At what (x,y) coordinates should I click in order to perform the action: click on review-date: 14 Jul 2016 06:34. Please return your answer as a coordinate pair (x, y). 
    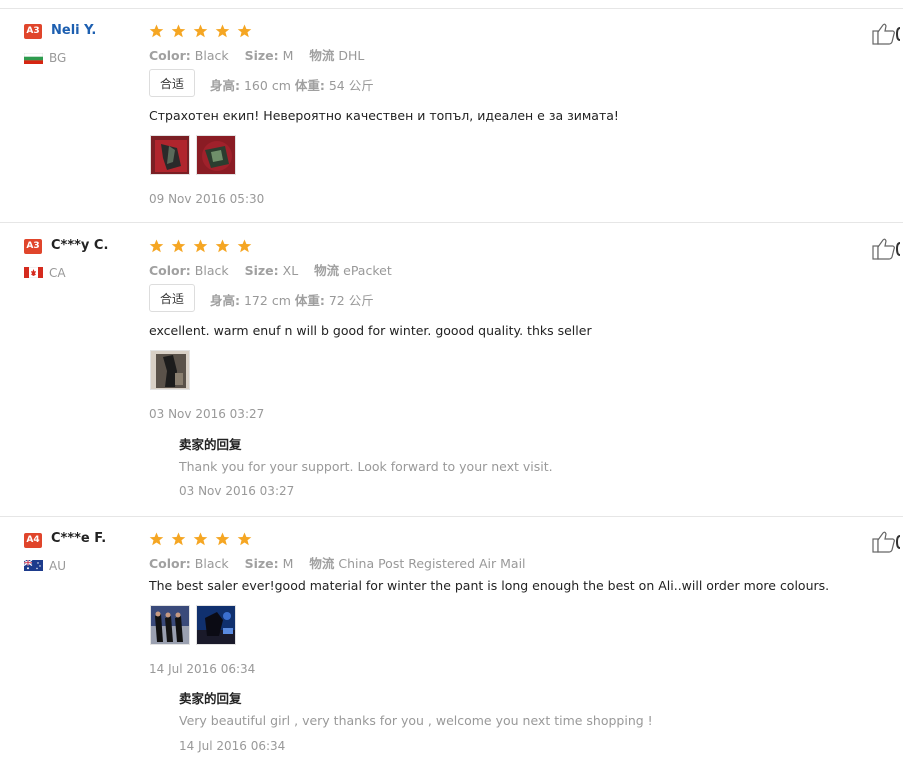
    Looking at the image, I should click on (202, 669).